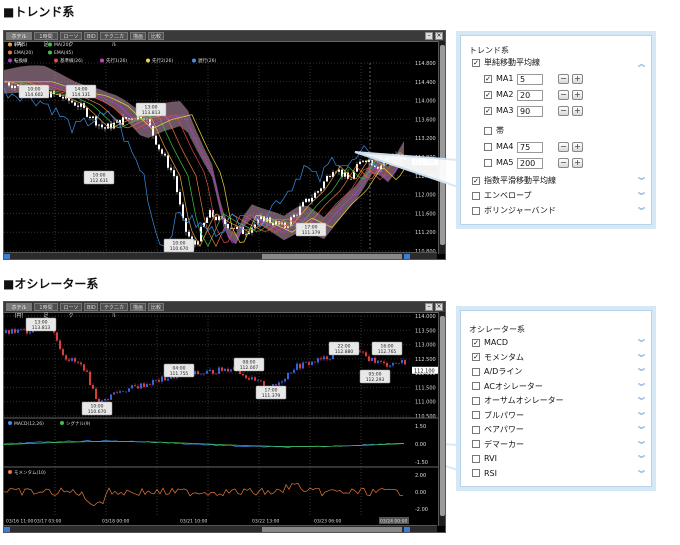  Describe the element at coordinates (530, 79) in the screenshot. I see `ma-period-input: 5` at that location.